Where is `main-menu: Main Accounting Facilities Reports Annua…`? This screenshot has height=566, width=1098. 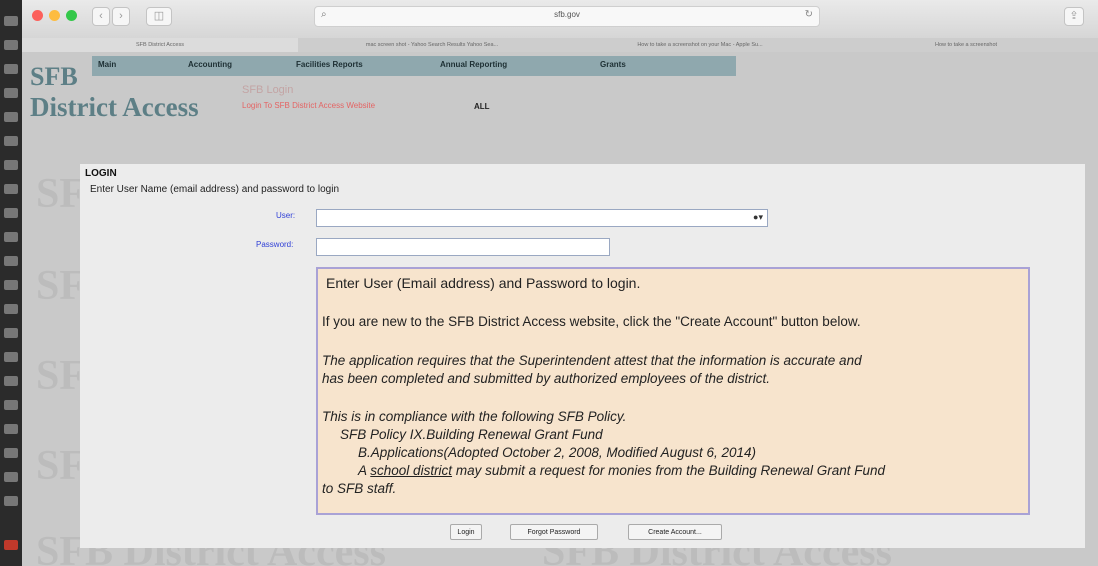 main-menu: Main Accounting Facilities Reports Annua… is located at coordinates (414, 66).